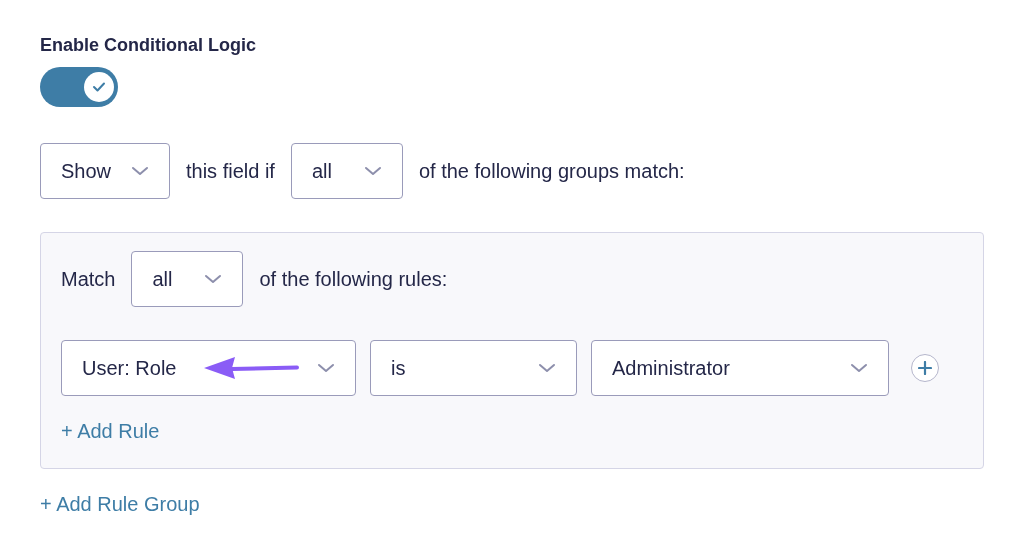  Describe the element at coordinates (148, 45) in the screenshot. I see `toggle-label: Enable Conditional Logic` at that location.